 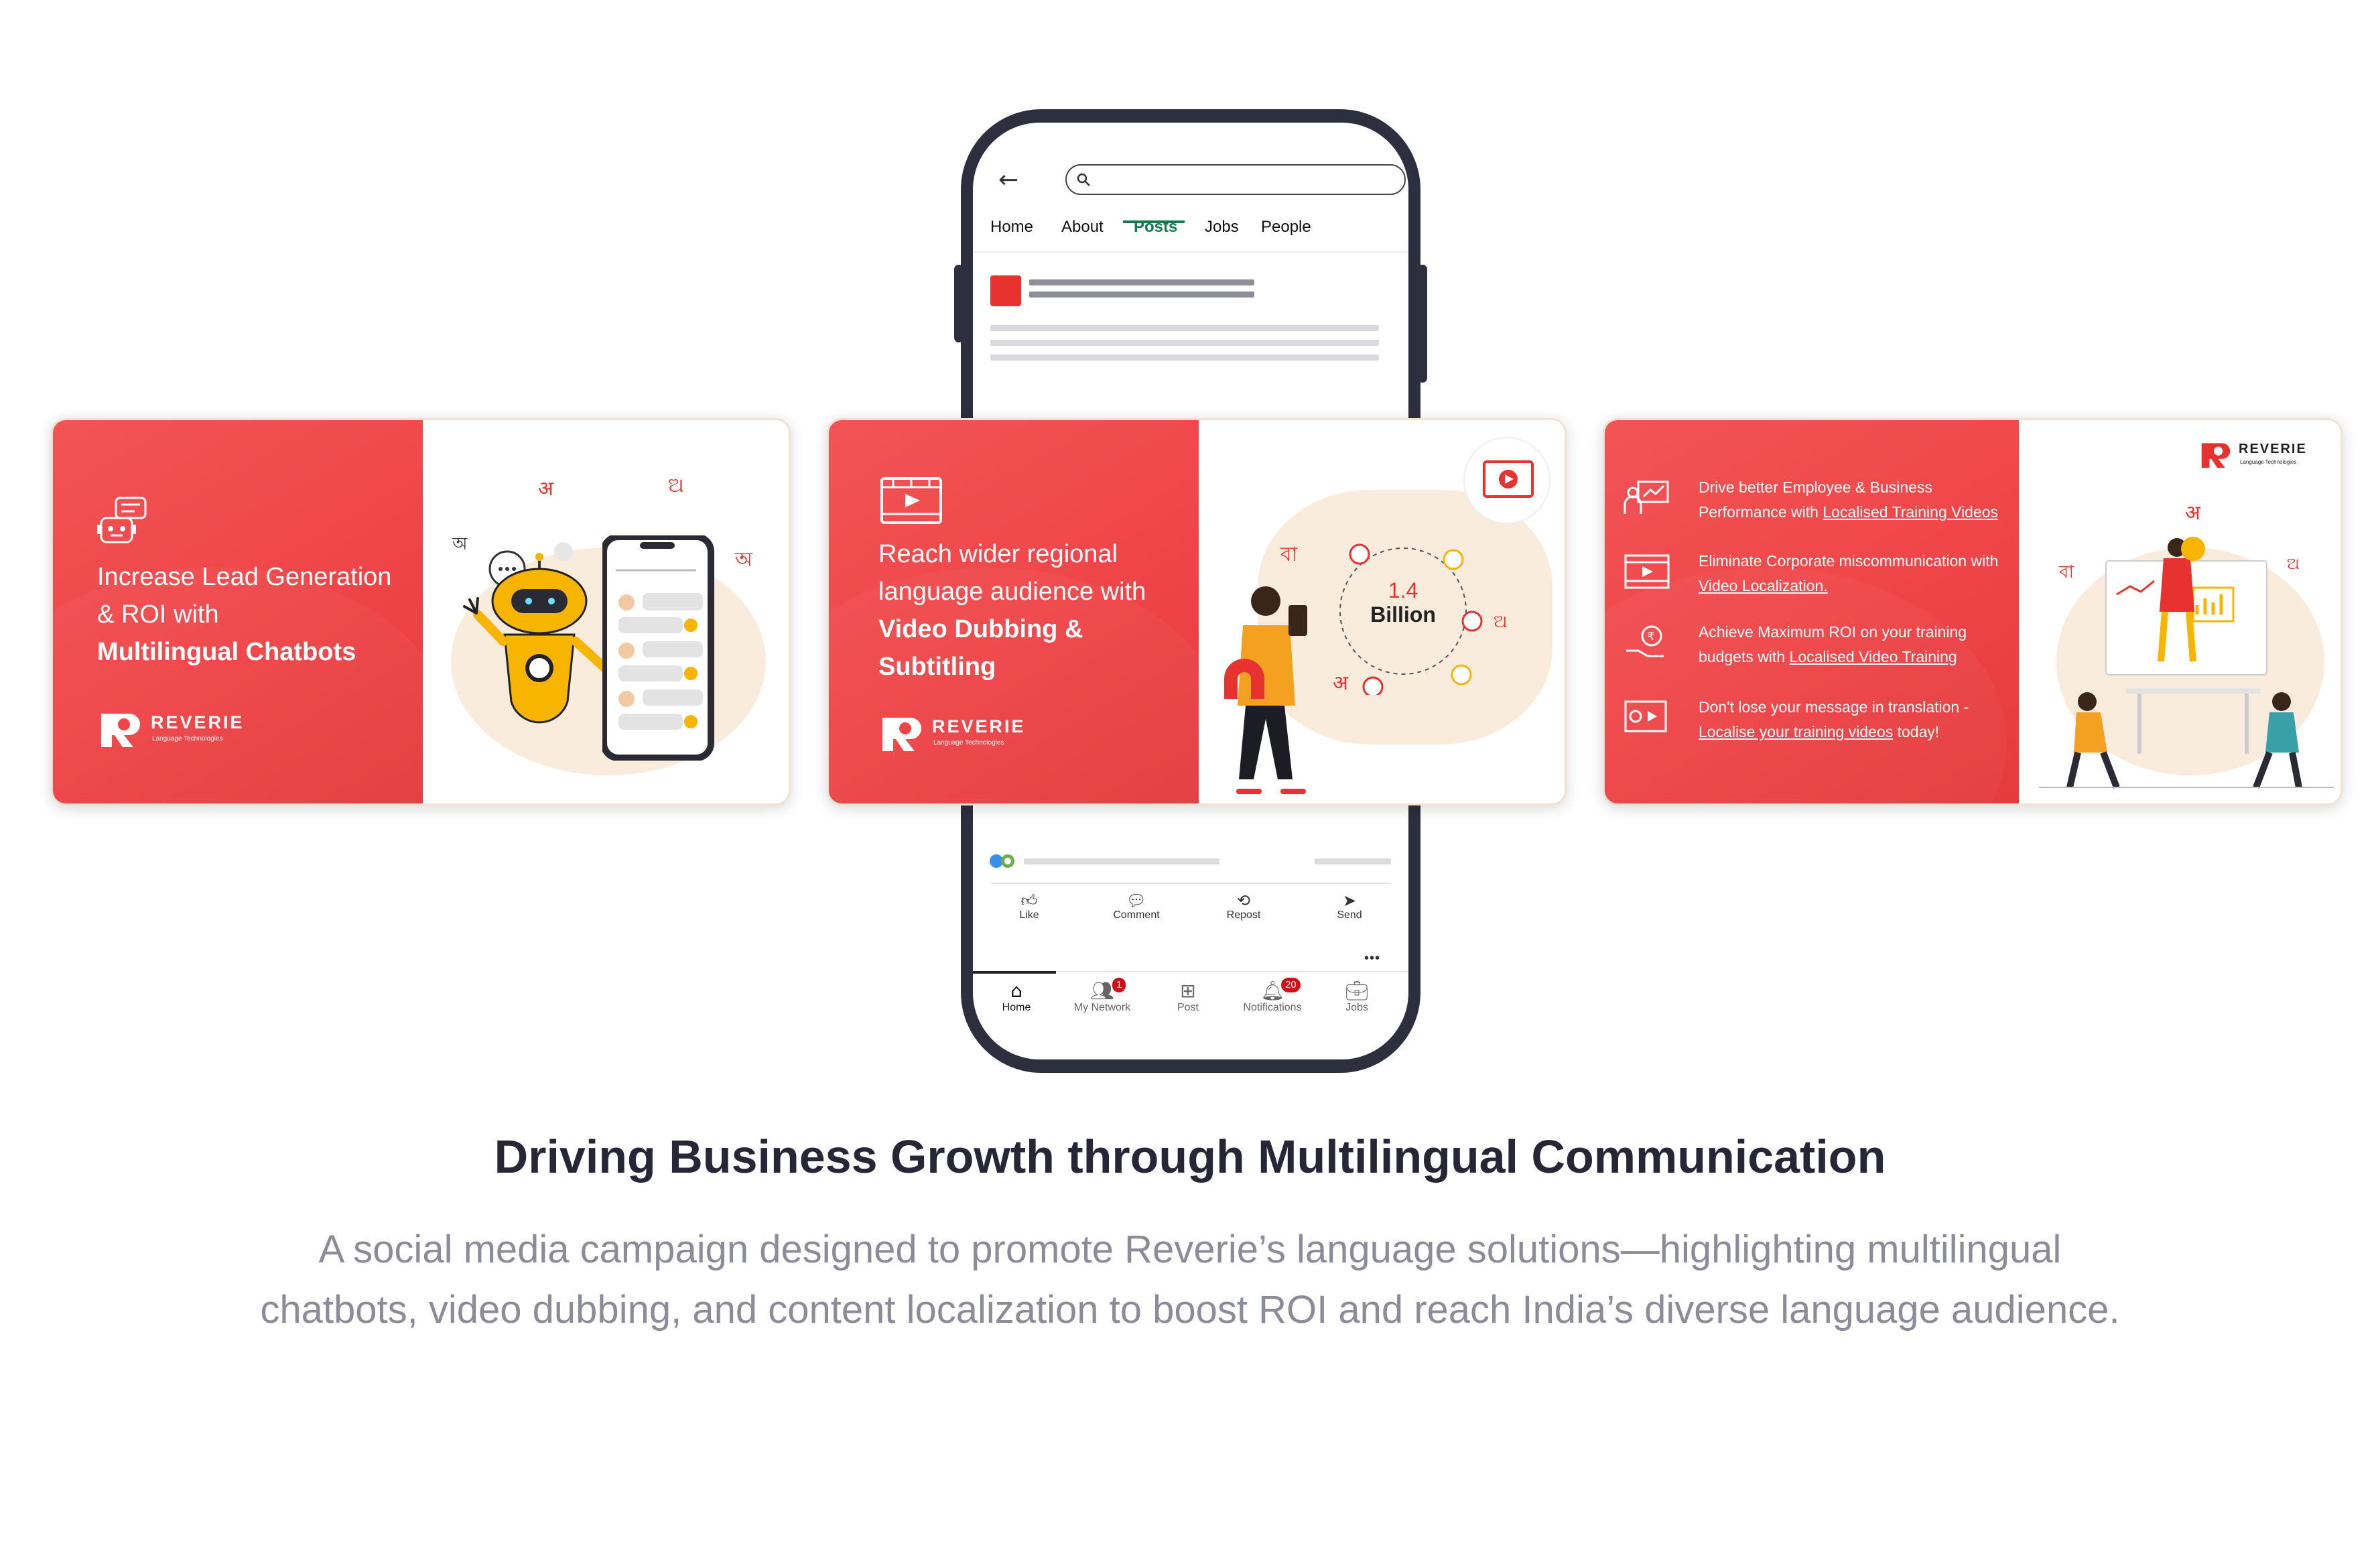 What do you see at coordinates (1002, 861) in the screenshot?
I see `reaction-icons` at bounding box center [1002, 861].